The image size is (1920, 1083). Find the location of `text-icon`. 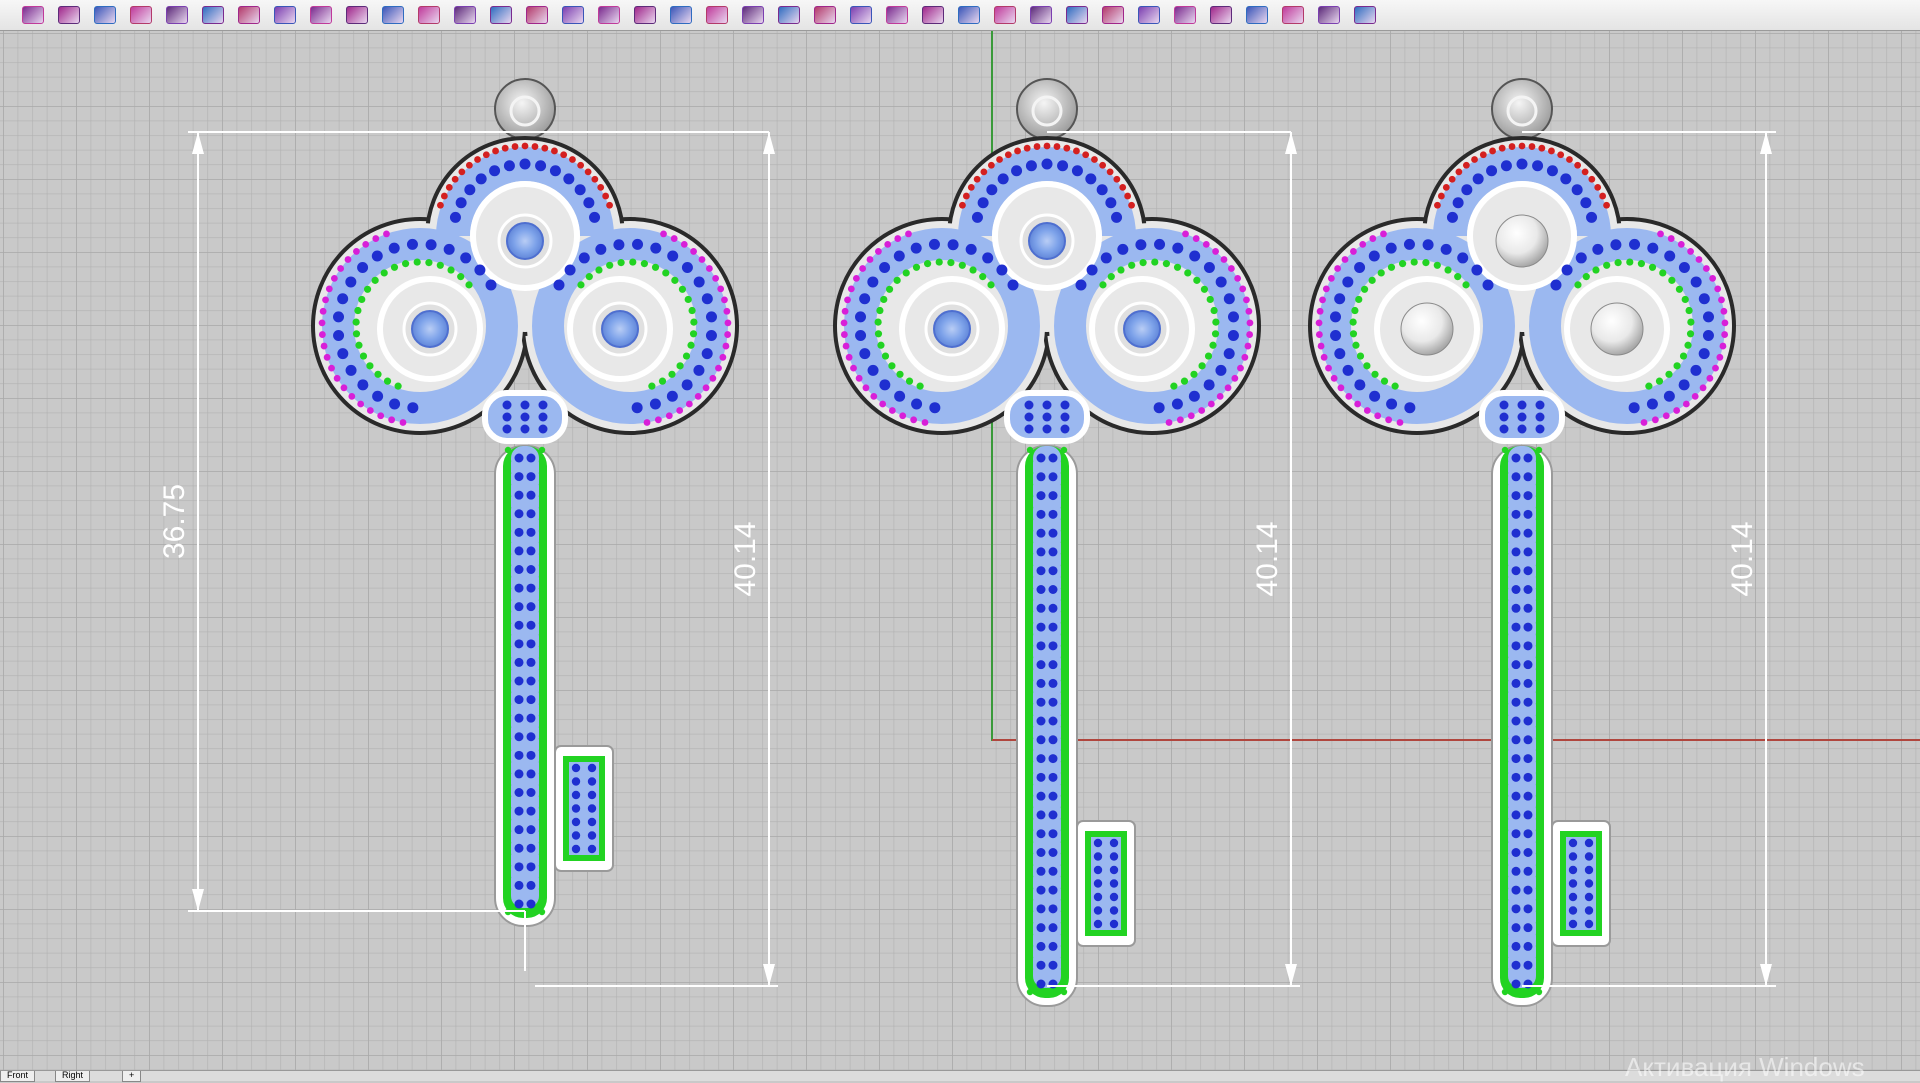

text-icon is located at coordinates (1220, 14).